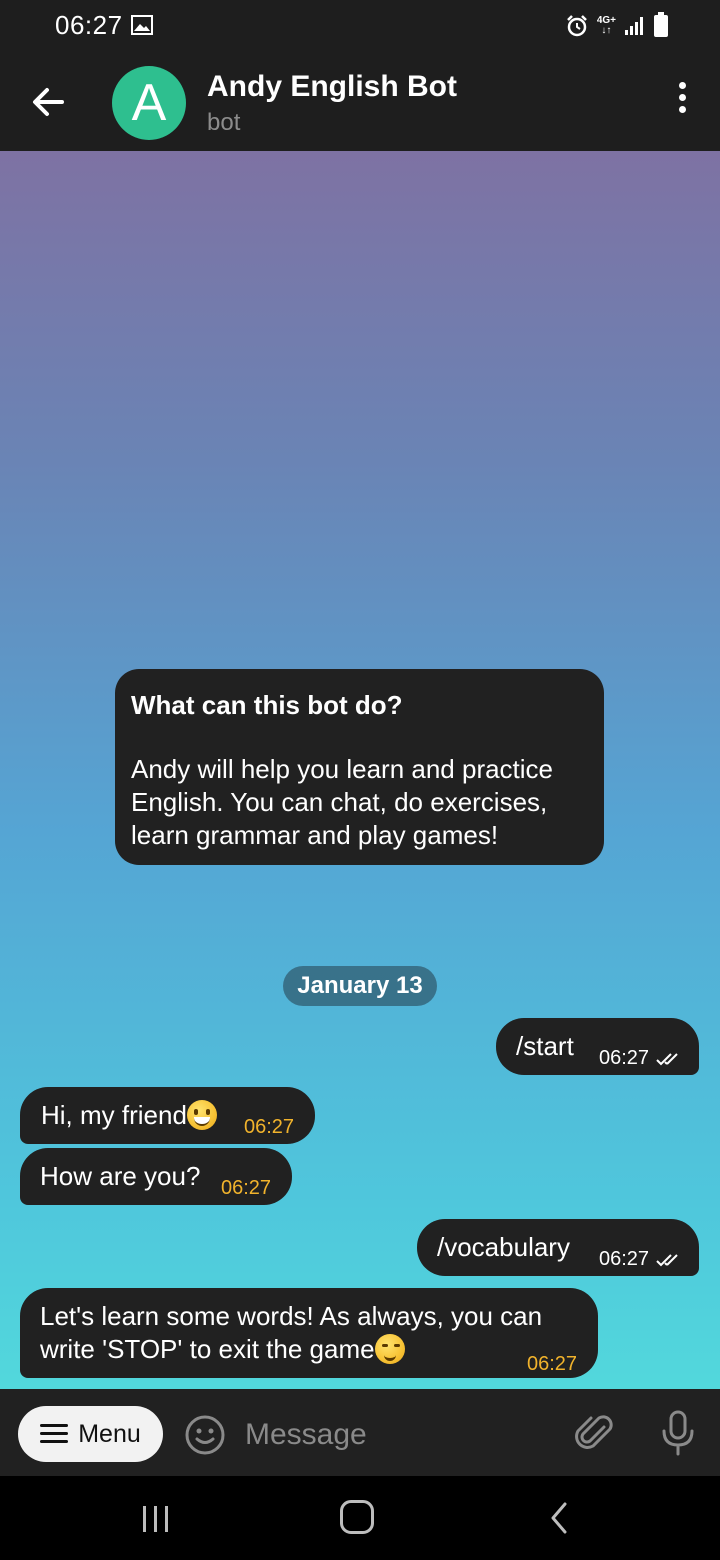 Image resolution: width=720 pixels, height=1560 pixels. What do you see at coordinates (201, 1115) in the screenshot?
I see `grinning-face-emoji-icon` at bounding box center [201, 1115].